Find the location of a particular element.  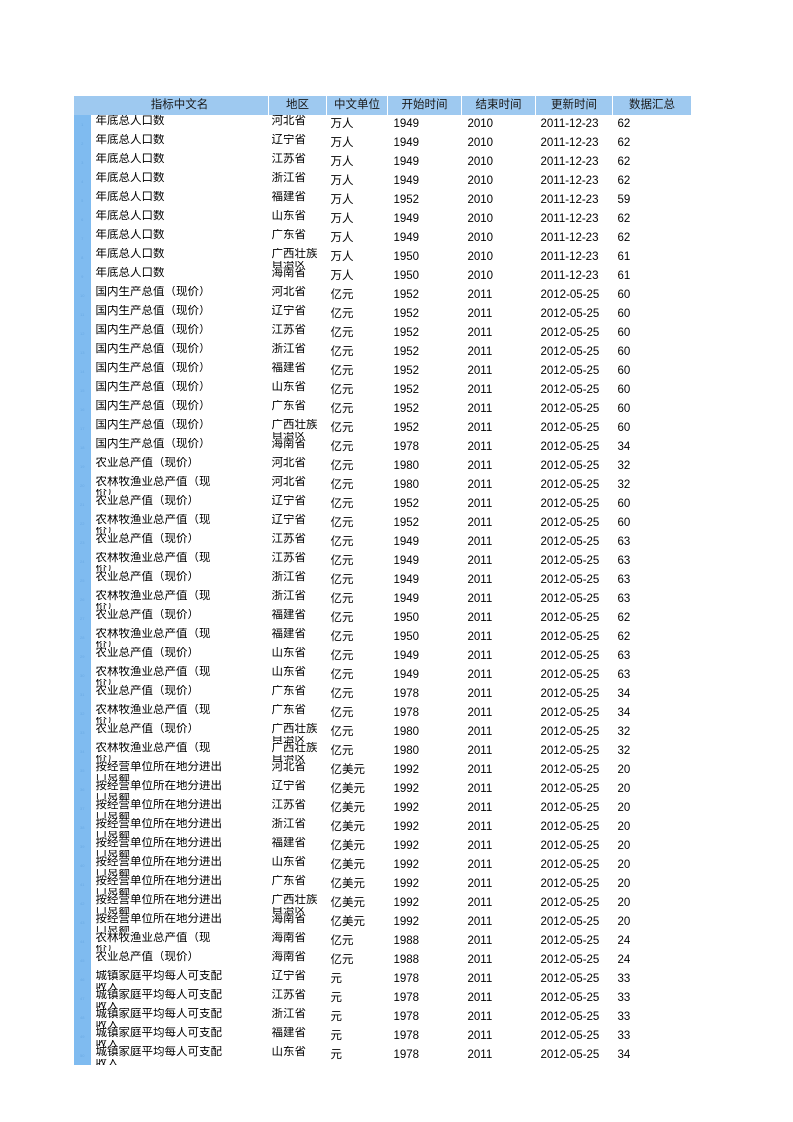

row-number-cell: 46 is located at coordinates (82, 979).